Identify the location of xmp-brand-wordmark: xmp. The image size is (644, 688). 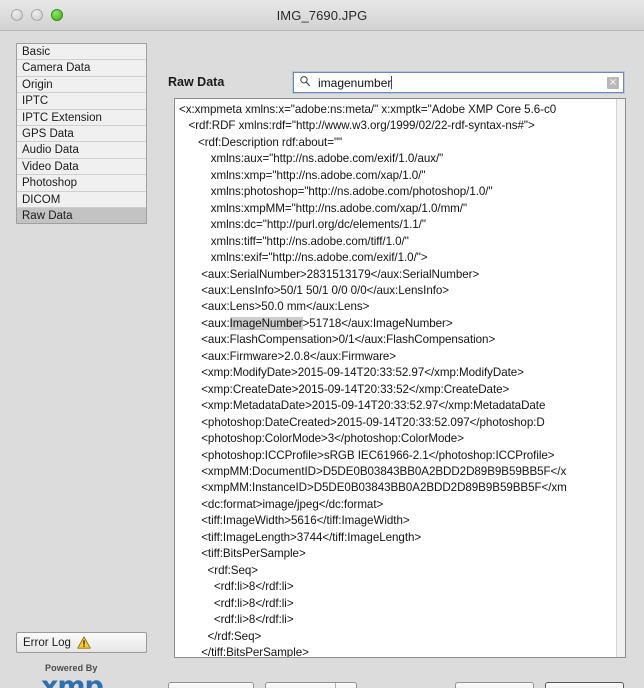
(72, 679).